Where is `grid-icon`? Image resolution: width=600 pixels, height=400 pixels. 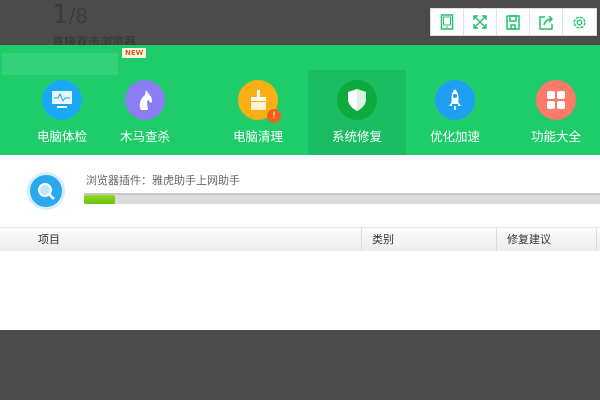 grid-icon is located at coordinates (556, 100).